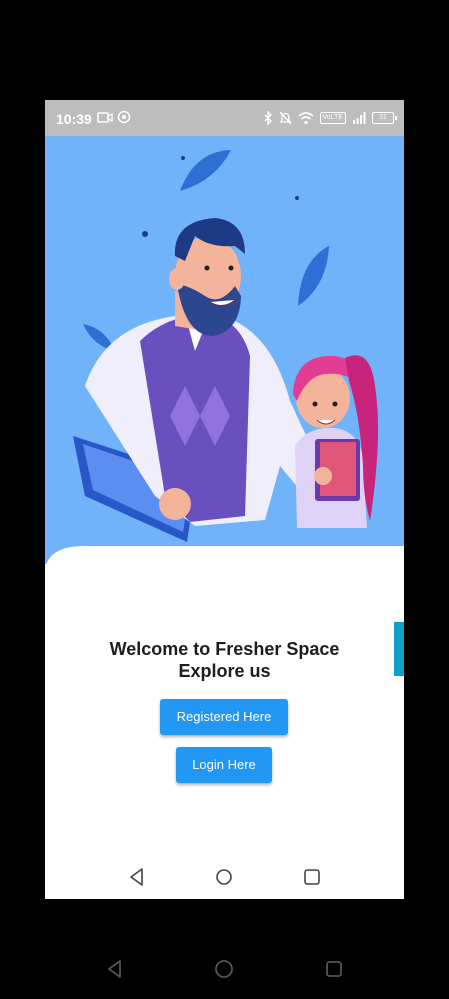 This screenshot has height=999, width=449. I want to click on status-bar: 10:39 VoLTE 31, so click(224, 118).